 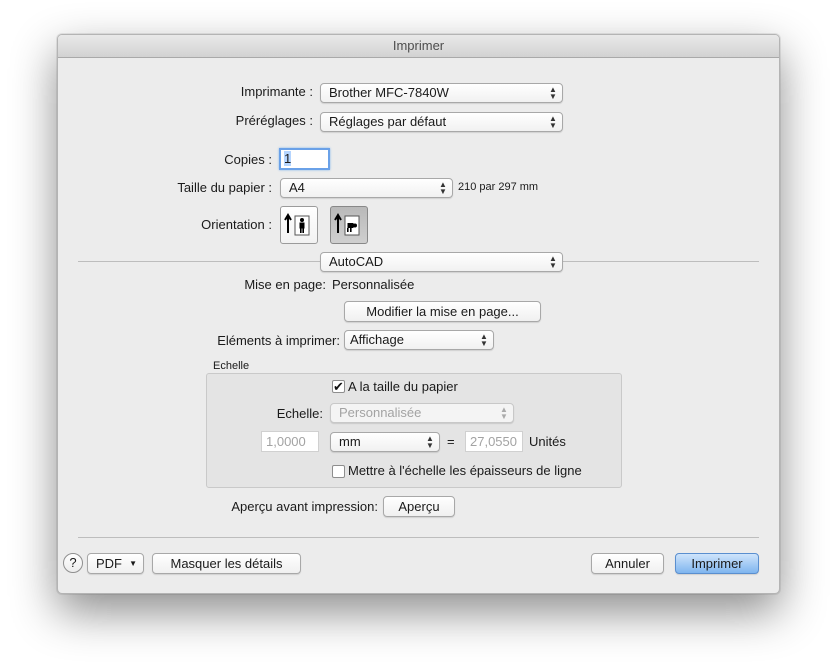 What do you see at coordinates (297, 187) in the screenshot?
I see `paper-size-value: A4` at bounding box center [297, 187].